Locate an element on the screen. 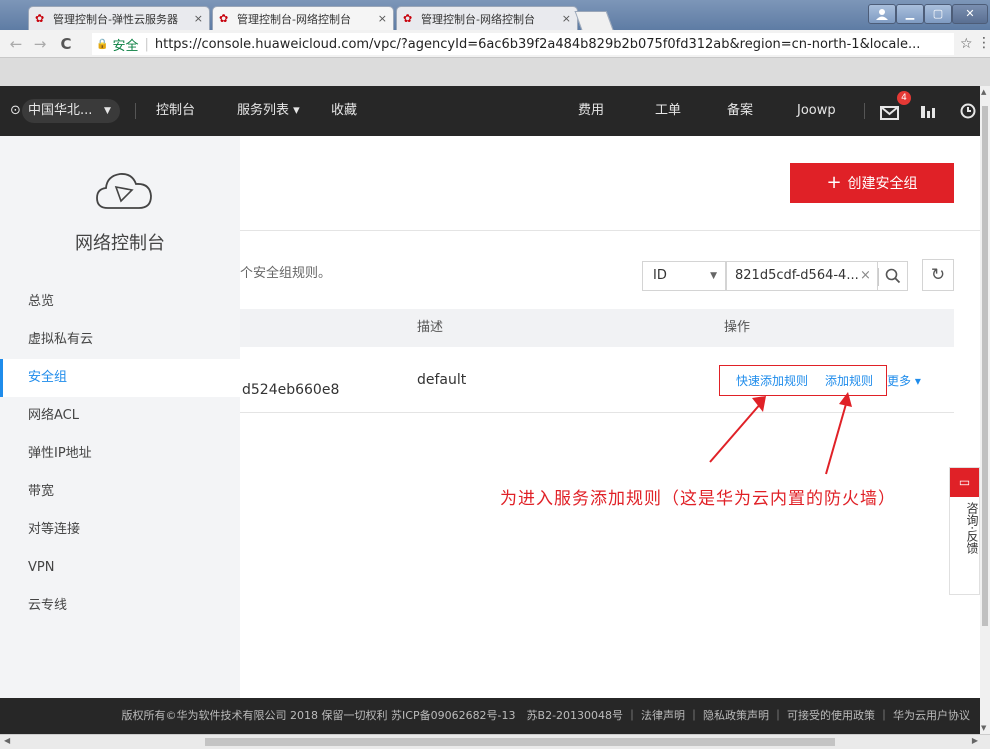 This screenshot has height=749, width=990. filter-field-select: ID ▼ is located at coordinates (684, 276).